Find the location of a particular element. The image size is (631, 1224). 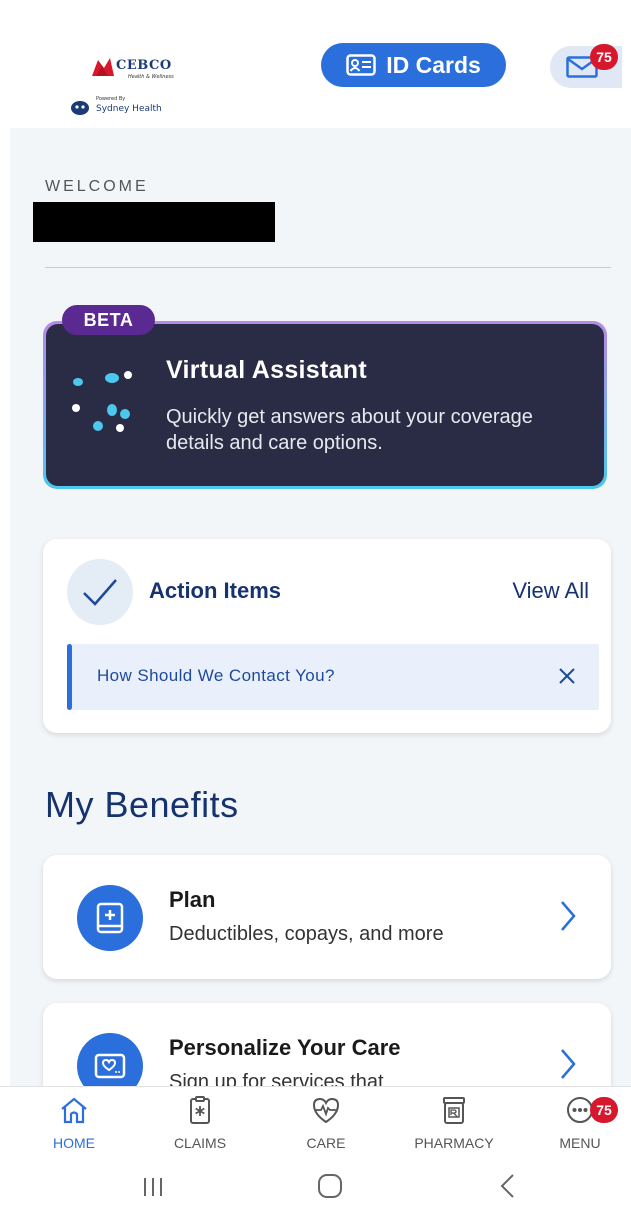

close-icon is located at coordinates (567, 676).